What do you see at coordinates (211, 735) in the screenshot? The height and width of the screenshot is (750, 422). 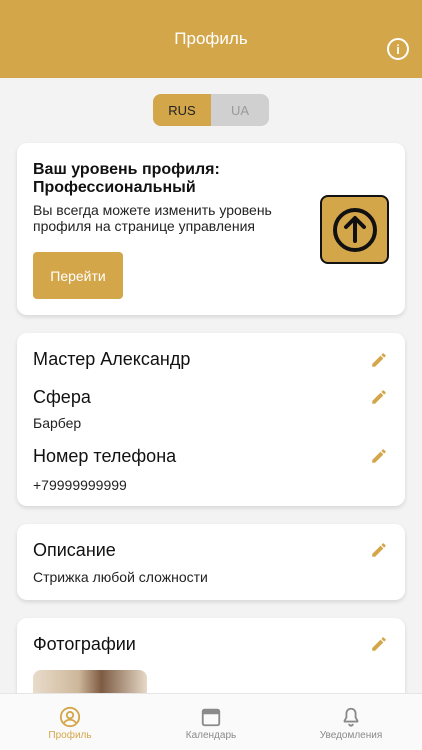 I see `tab-calendar-label: Календарь` at bounding box center [211, 735].